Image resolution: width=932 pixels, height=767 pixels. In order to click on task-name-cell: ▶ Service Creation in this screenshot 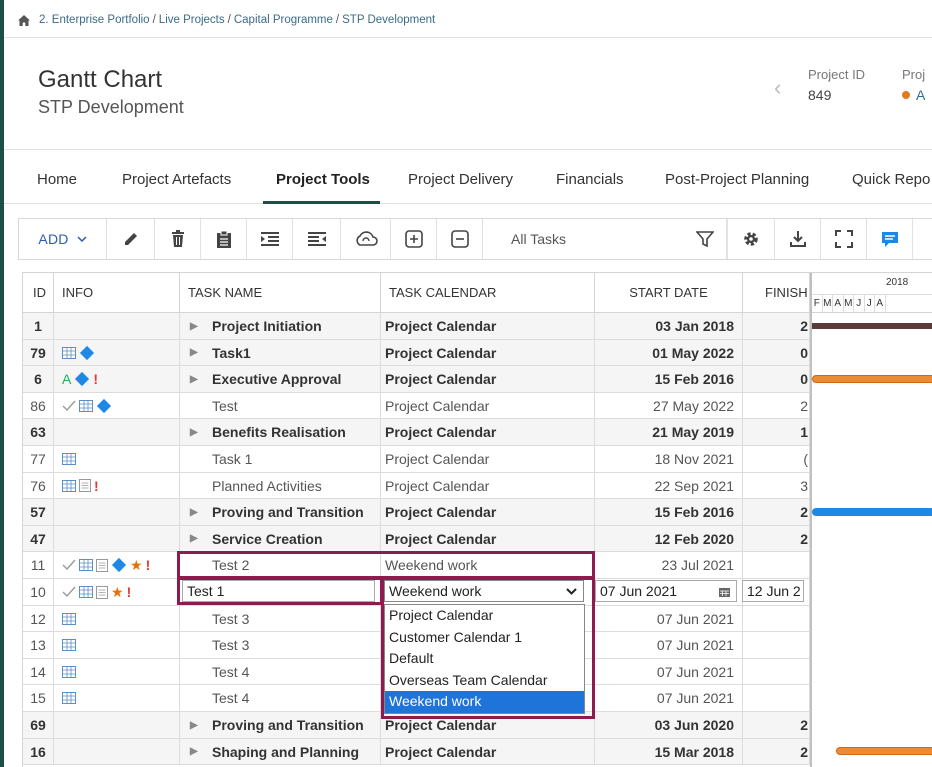, I will do `click(280, 538)`.